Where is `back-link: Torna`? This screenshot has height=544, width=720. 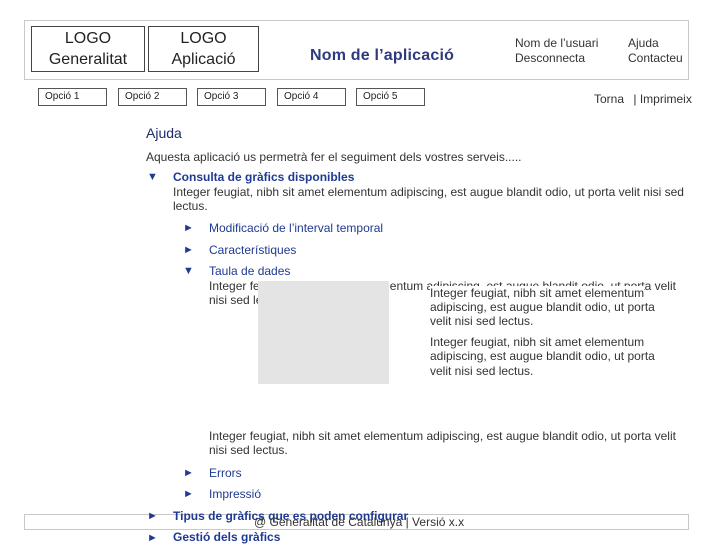
back-link: Torna is located at coordinates (609, 99).